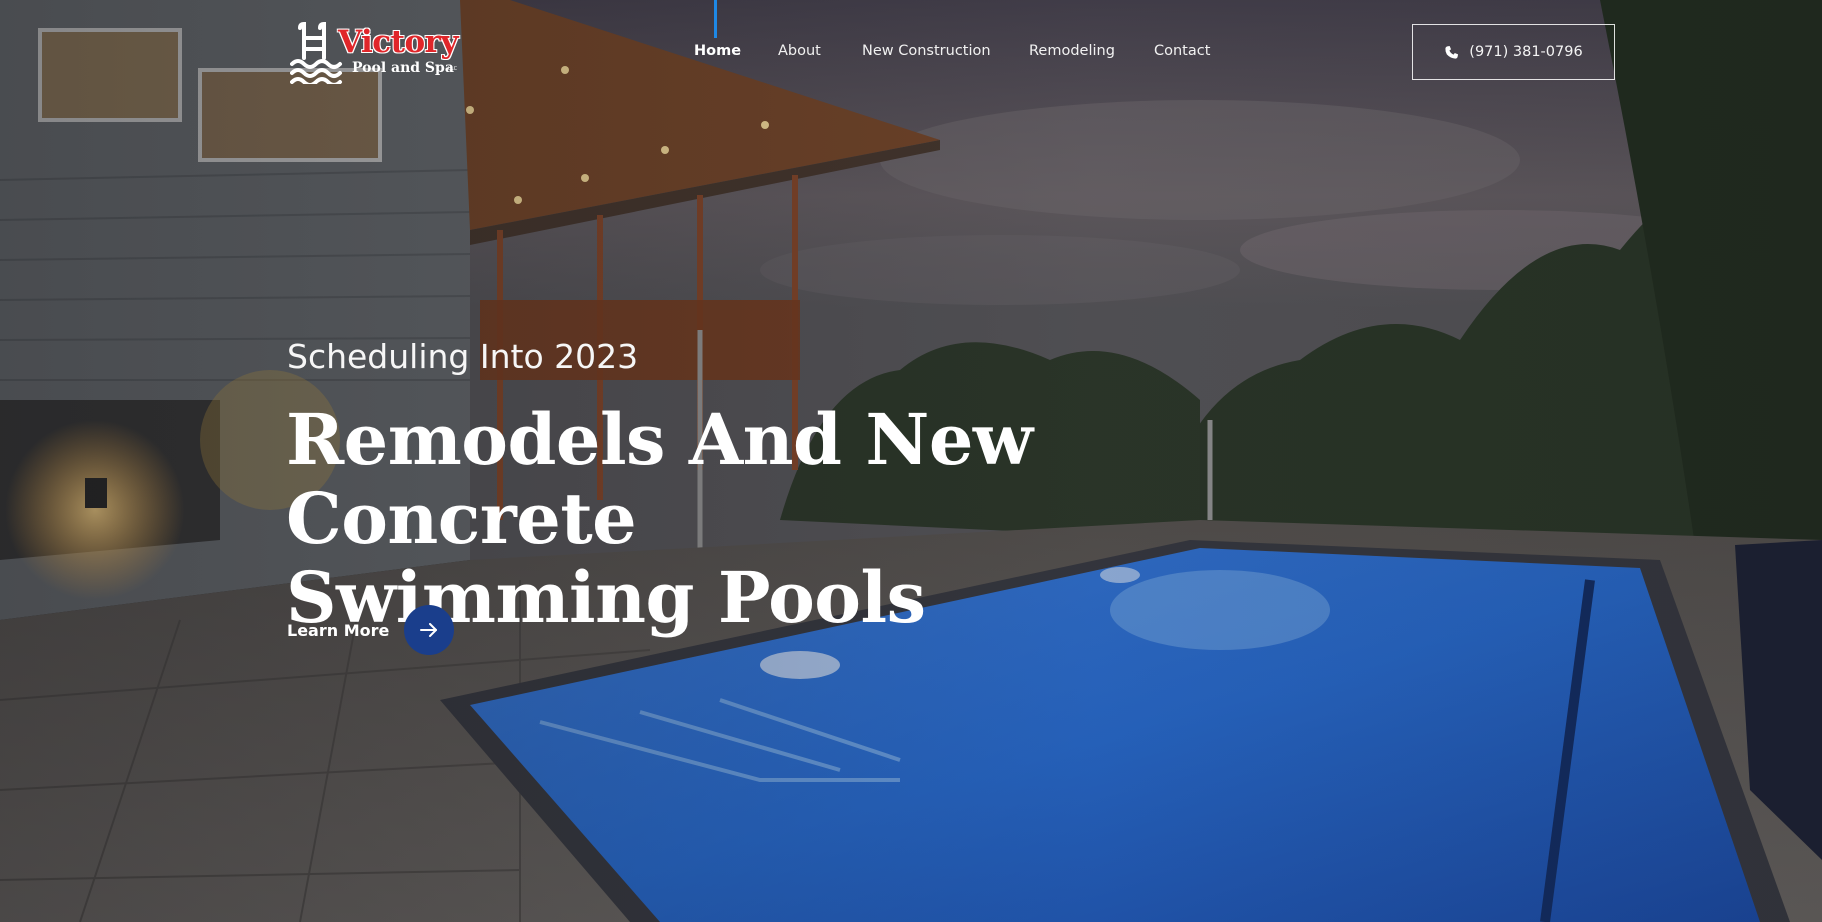  I want to click on hero-headline-line-1: Remodels And New Concrete, so click(659, 479).